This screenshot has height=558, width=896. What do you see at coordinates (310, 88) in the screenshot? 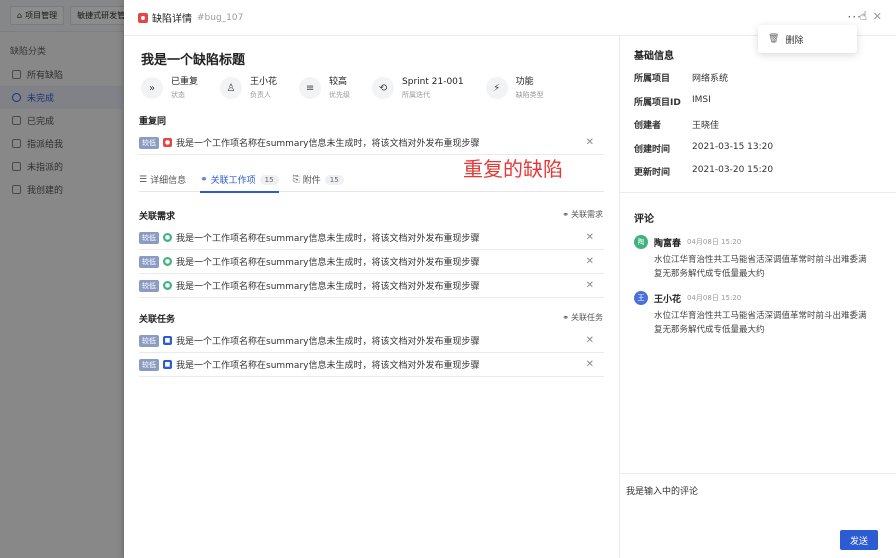
I see `priority-icon: ≡` at bounding box center [310, 88].